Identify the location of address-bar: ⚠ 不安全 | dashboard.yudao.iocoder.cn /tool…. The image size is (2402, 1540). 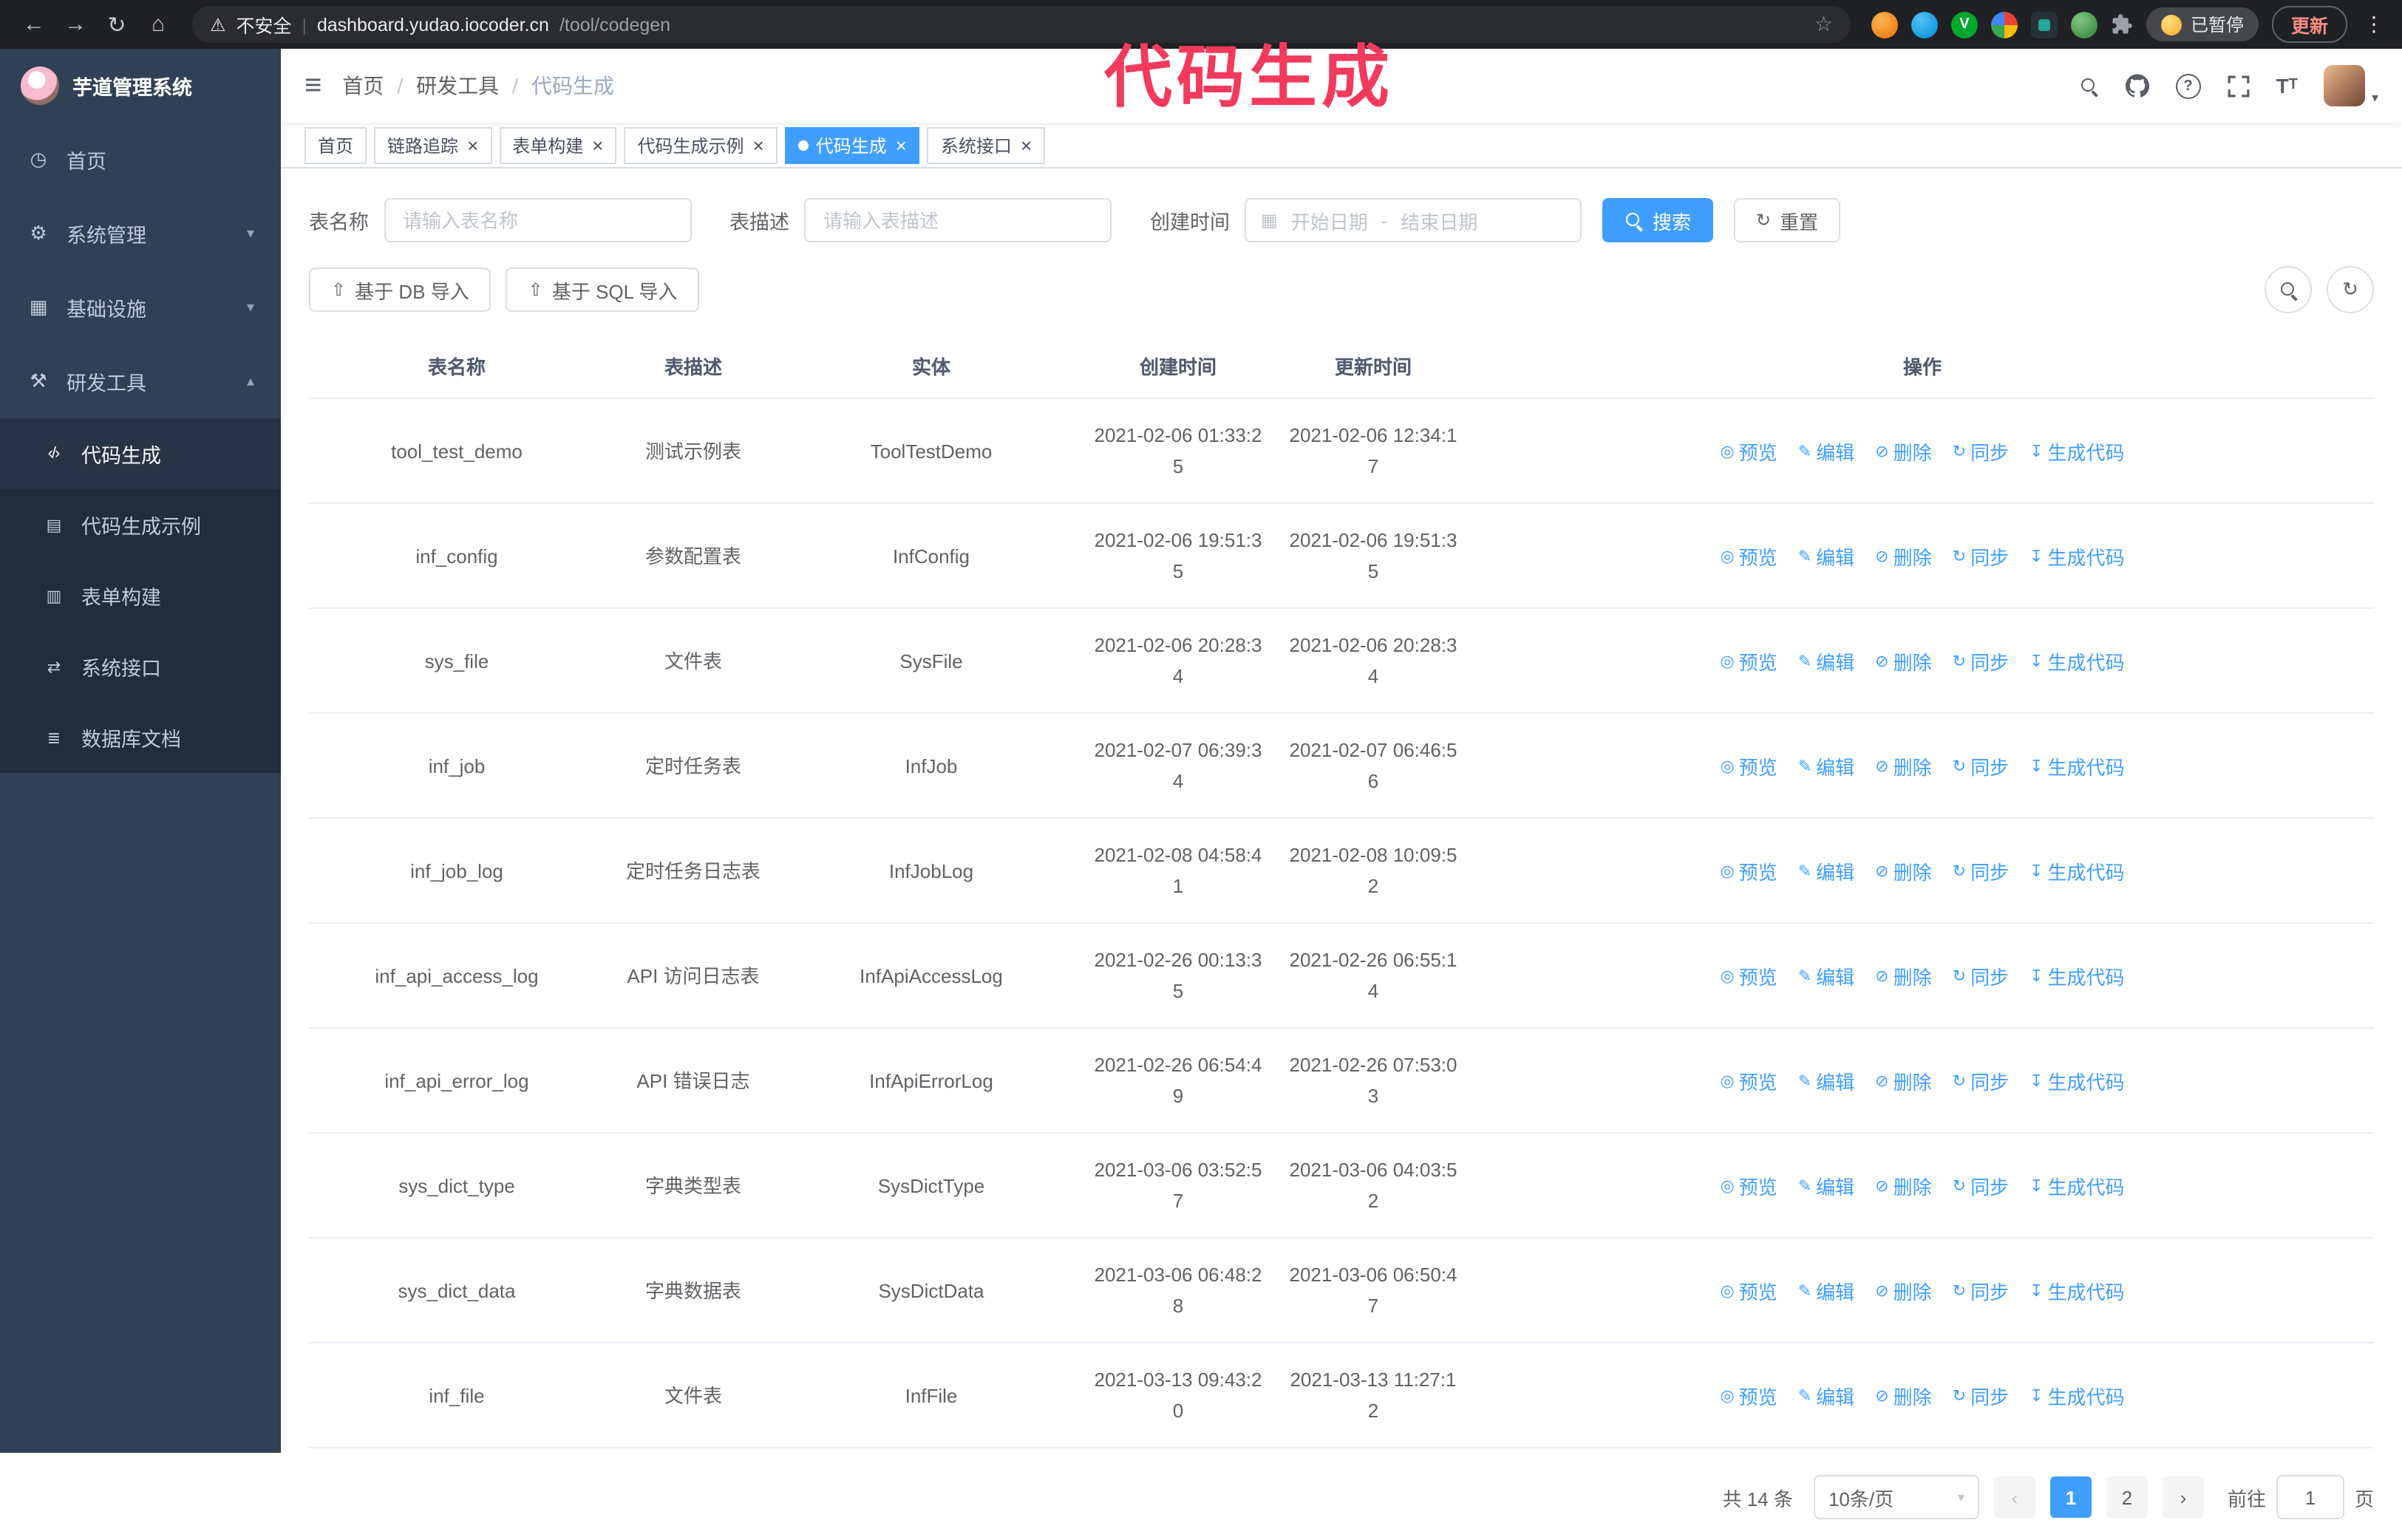
(1021, 24).